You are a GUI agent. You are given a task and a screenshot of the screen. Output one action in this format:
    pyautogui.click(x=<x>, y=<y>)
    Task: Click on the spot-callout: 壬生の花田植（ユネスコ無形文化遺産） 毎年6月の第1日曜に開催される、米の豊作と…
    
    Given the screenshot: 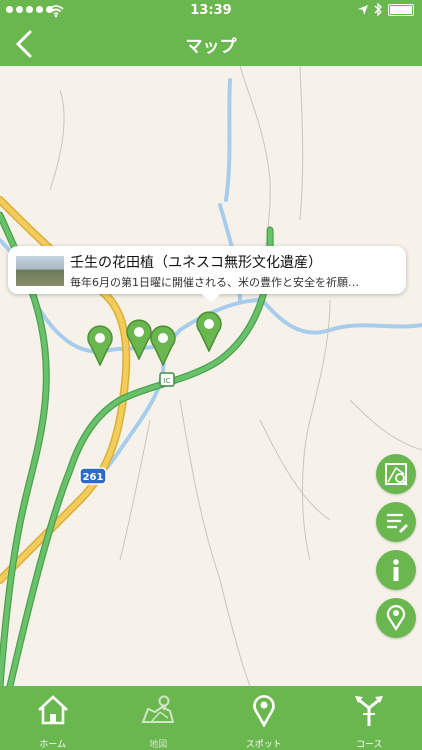 What is the action you would take?
    pyautogui.click(x=207, y=274)
    